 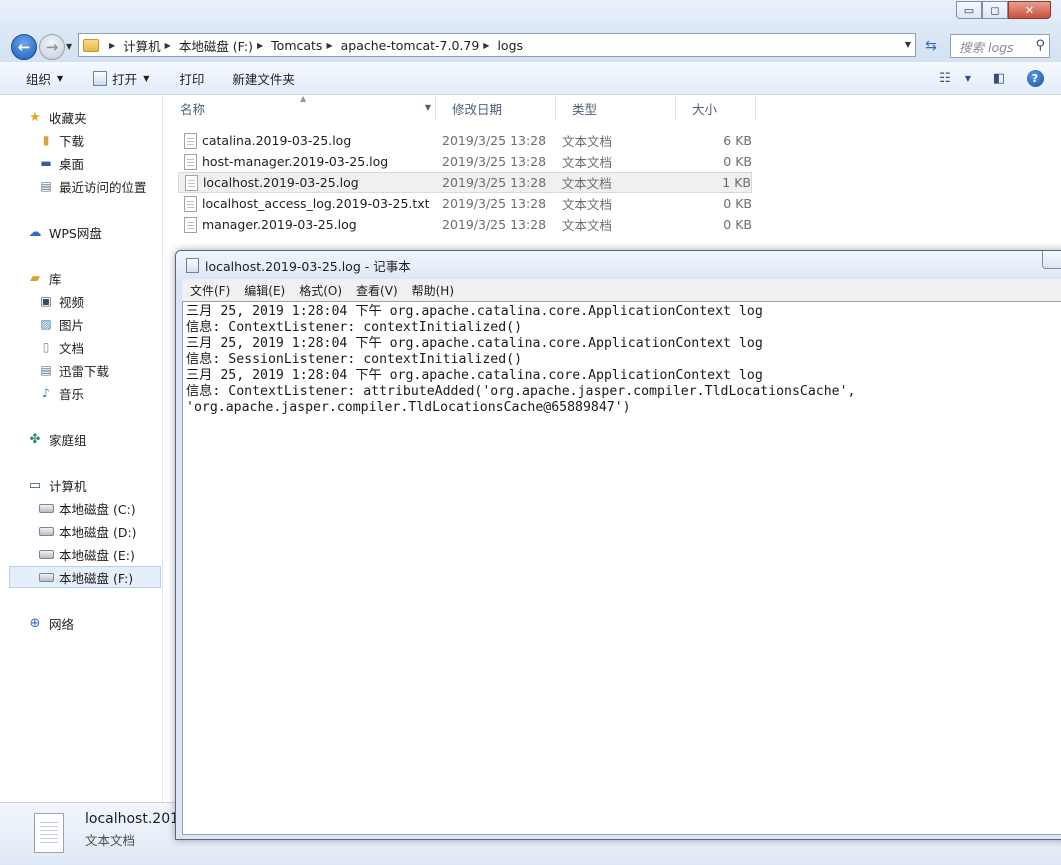 What do you see at coordinates (35, 485) in the screenshot?
I see `computer-icon: ▭` at bounding box center [35, 485].